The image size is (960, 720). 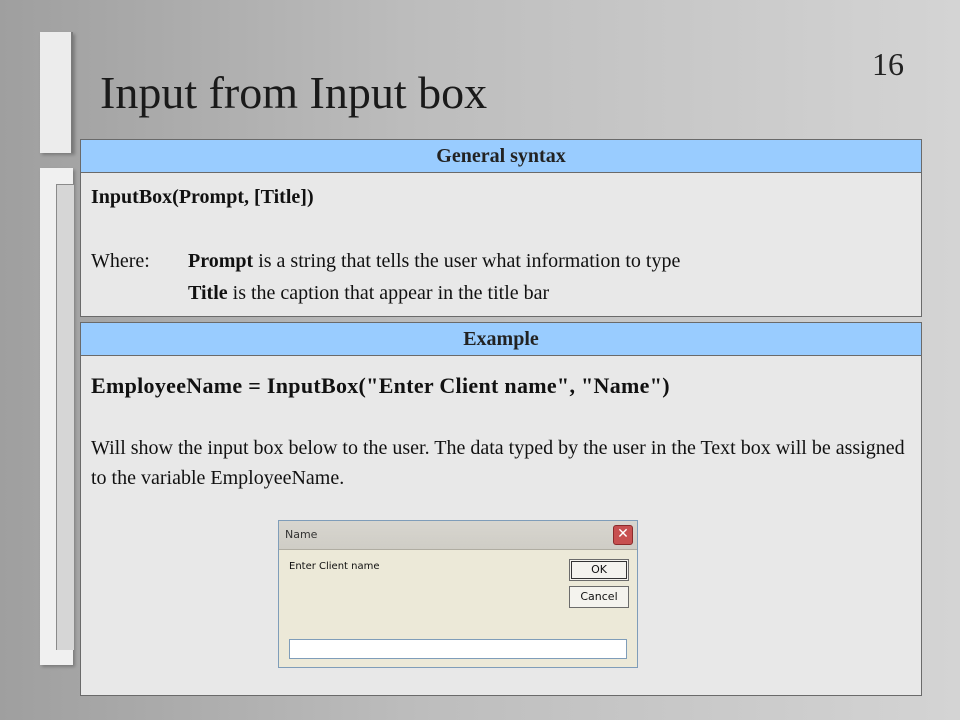 I want to click on decorative-bar-upper, so click(x=56, y=92).